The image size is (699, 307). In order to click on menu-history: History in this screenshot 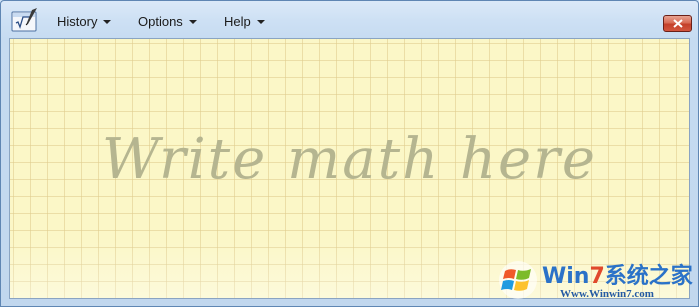, I will do `click(84, 21)`.